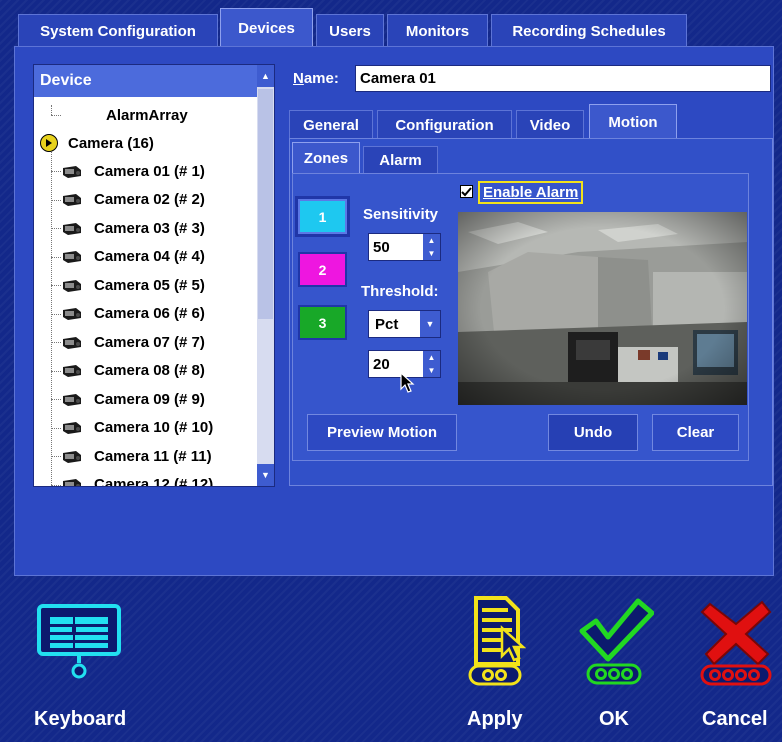  Describe the element at coordinates (66, 80) in the screenshot. I see `device-header-label: Device` at that location.